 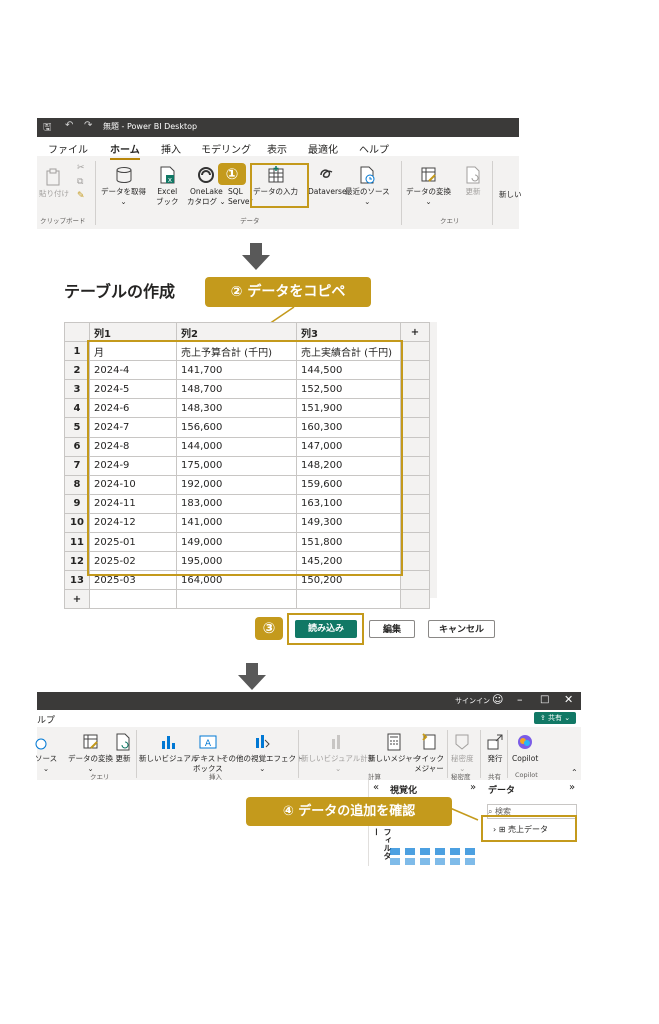 What do you see at coordinates (278, 127) in the screenshot?
I see `title-bar: 🖫 ↶ ↷ 無題 - Power BI Desktop` at bounding box center [278, 127].